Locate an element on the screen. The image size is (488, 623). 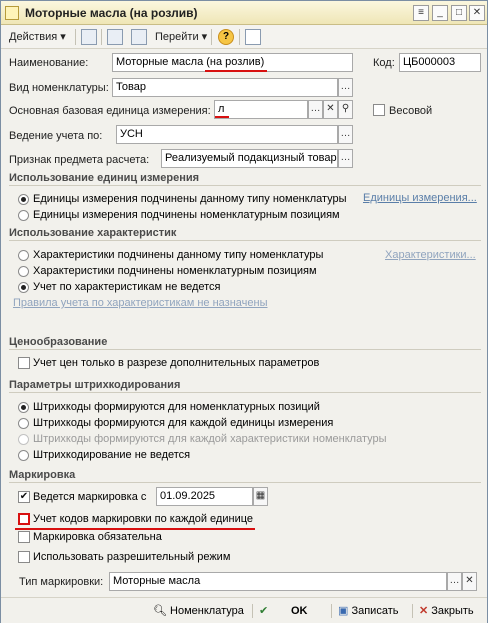
chars-option-none: Учет по характеристикам не ведется is located at coordinates (127, 287).